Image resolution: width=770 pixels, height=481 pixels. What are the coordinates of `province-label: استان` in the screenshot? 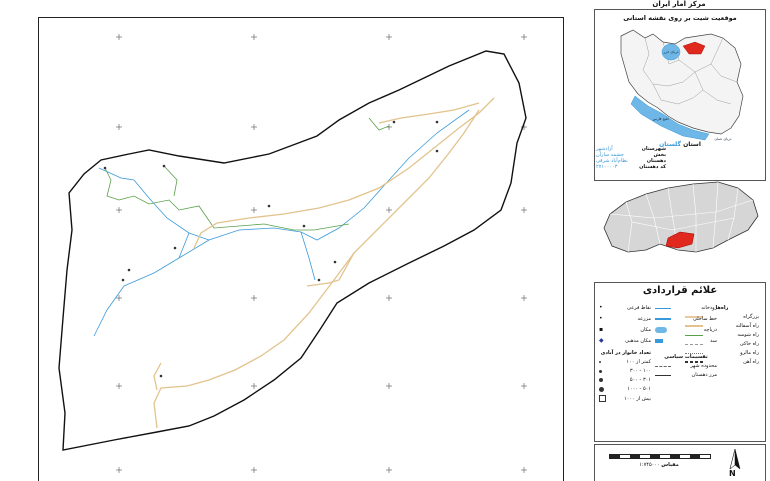 It's located at (692, 144).